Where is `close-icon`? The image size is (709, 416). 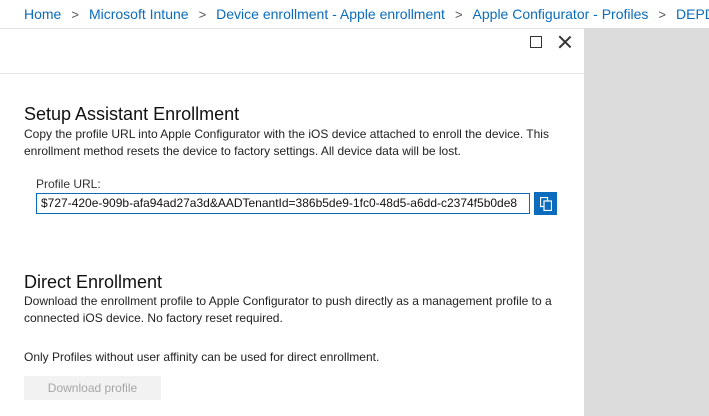 close-icon is located at coordinates (565, 42).